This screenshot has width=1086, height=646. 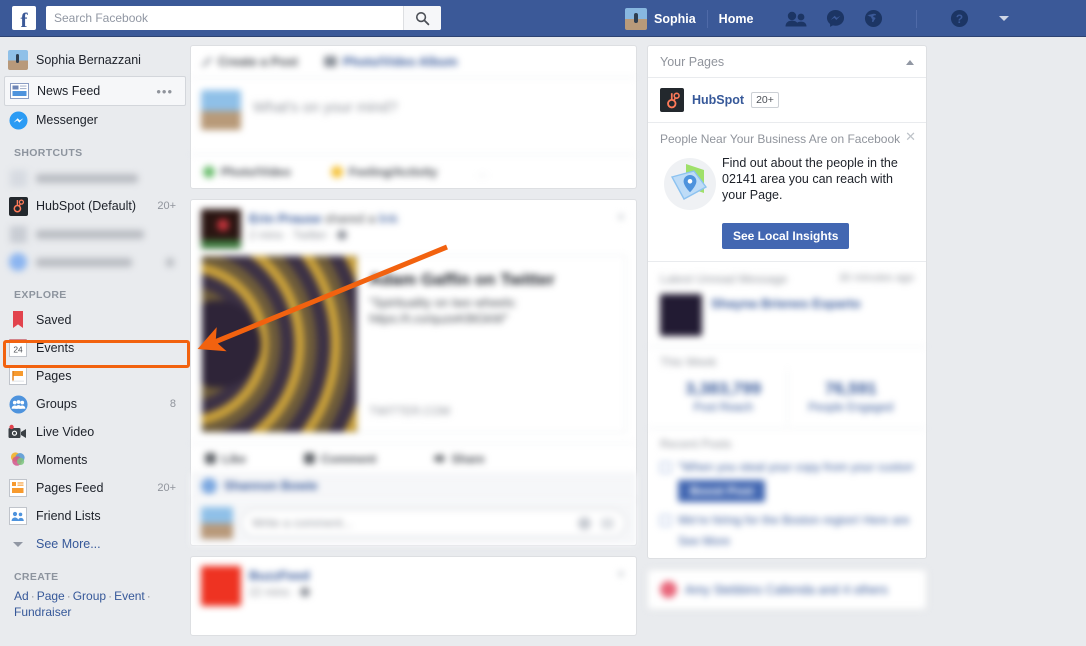 I want to click on search-button, so click(x=422, y=18).